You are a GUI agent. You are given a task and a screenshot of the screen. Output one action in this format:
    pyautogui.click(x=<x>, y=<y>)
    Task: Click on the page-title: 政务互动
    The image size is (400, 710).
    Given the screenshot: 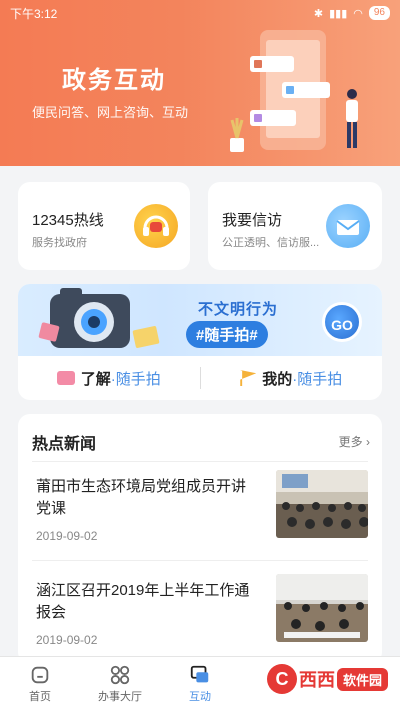 What is the action you would take?
    pyautogui.click(x=114, y=80)
    